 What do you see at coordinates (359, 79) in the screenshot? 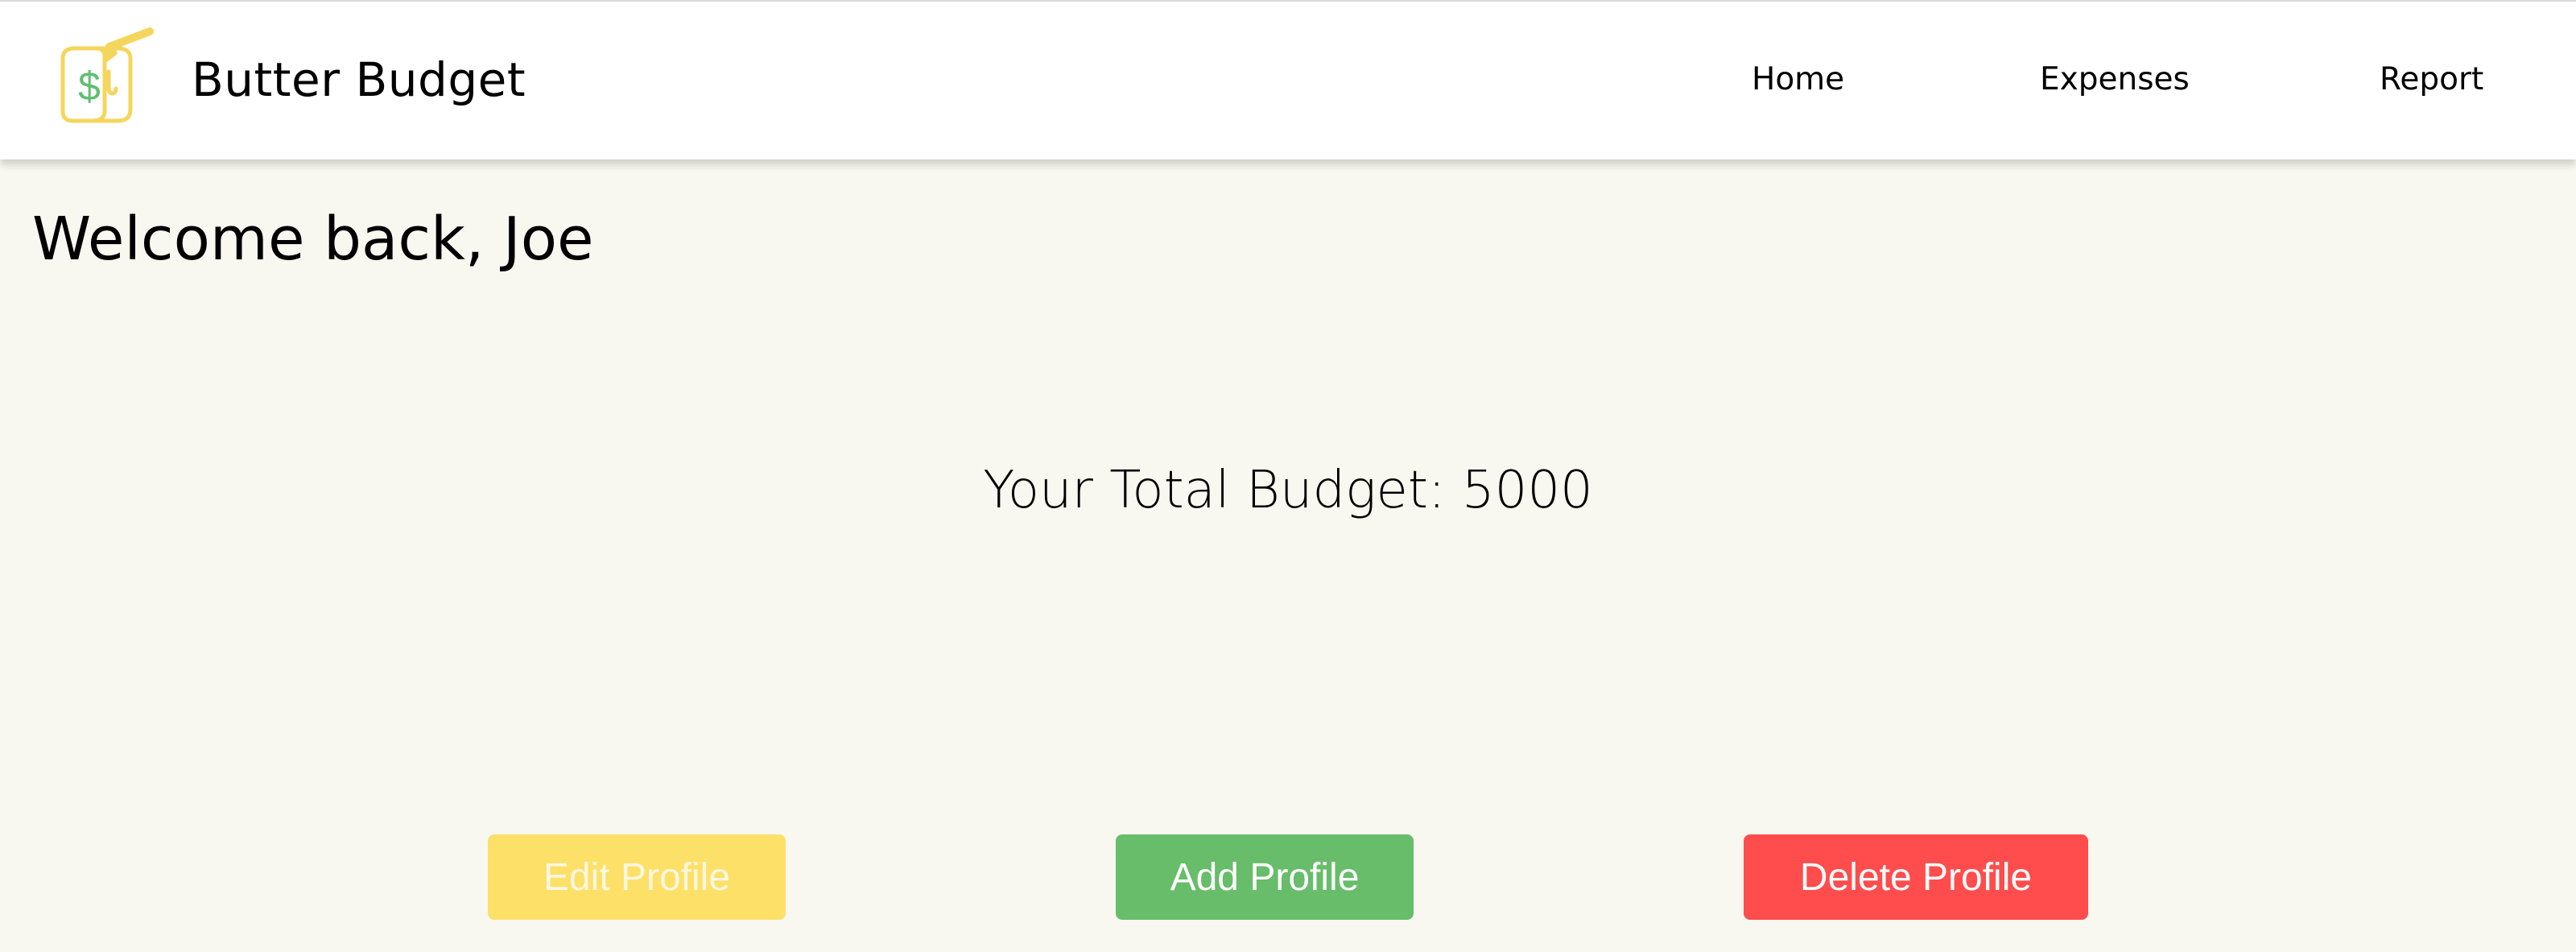
I see `app-title: Butter Budget` at bounding box center [359, 79].